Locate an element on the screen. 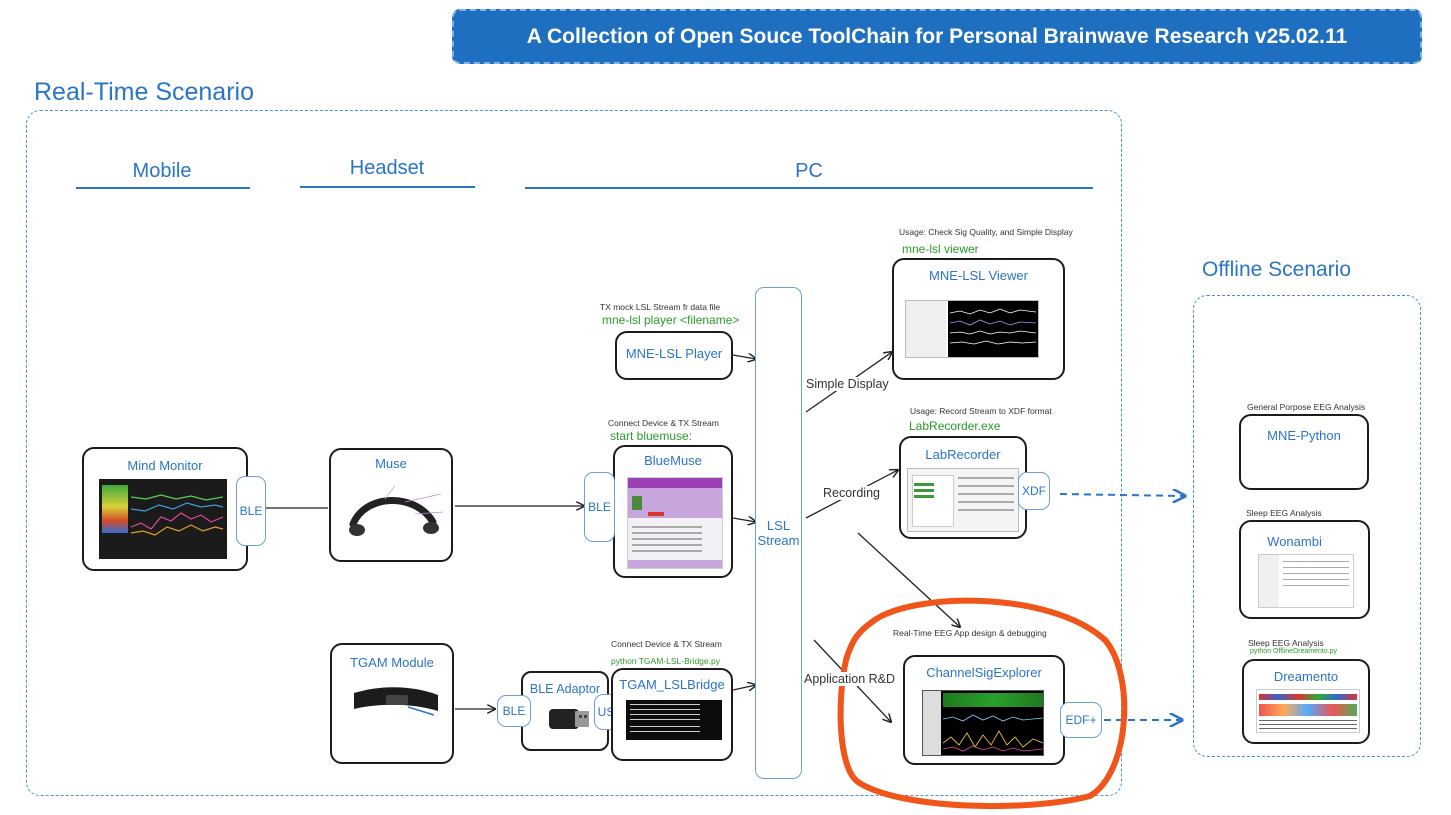  dreamento-traces is located at coordinates (1308, 720).